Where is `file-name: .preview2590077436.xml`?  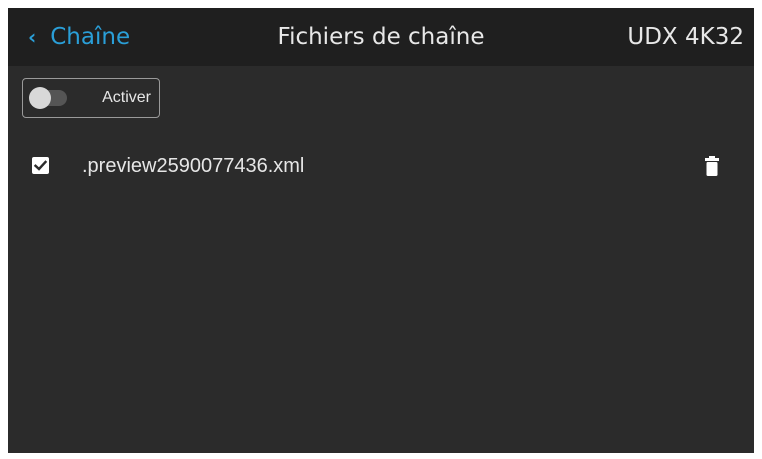 file-name: .preview2590077436.xml is located at coordinates (193, 166).